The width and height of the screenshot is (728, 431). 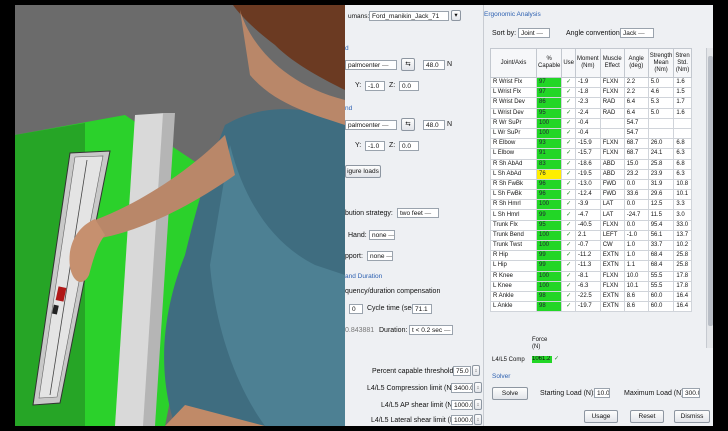 I want to click on duration-select: t < 0.2 sec, so click(x=431, y=330).